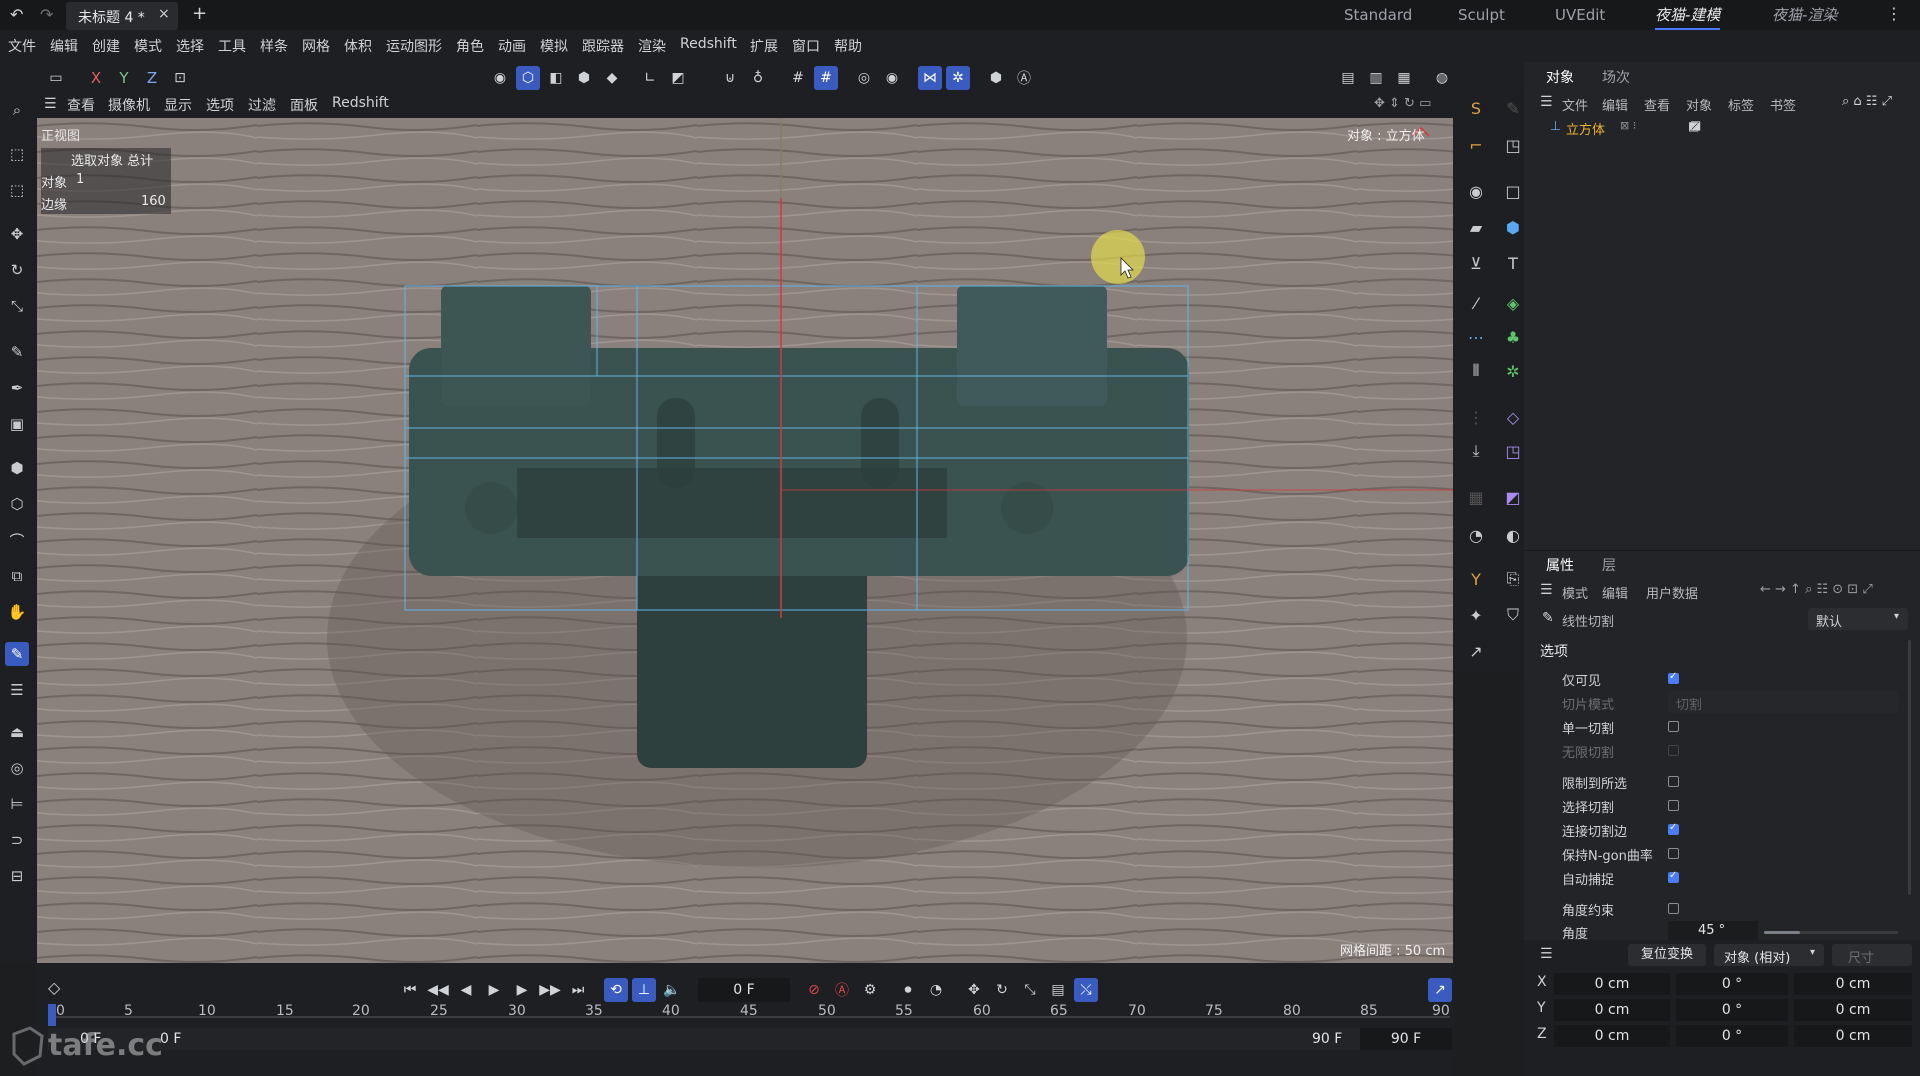 Image resolution: width=1920 pixels, height=1076 pixels. Describe the element at coordinates (556, 78) in the screenshot. I see `edge-mode-icon: ◧` at that location.